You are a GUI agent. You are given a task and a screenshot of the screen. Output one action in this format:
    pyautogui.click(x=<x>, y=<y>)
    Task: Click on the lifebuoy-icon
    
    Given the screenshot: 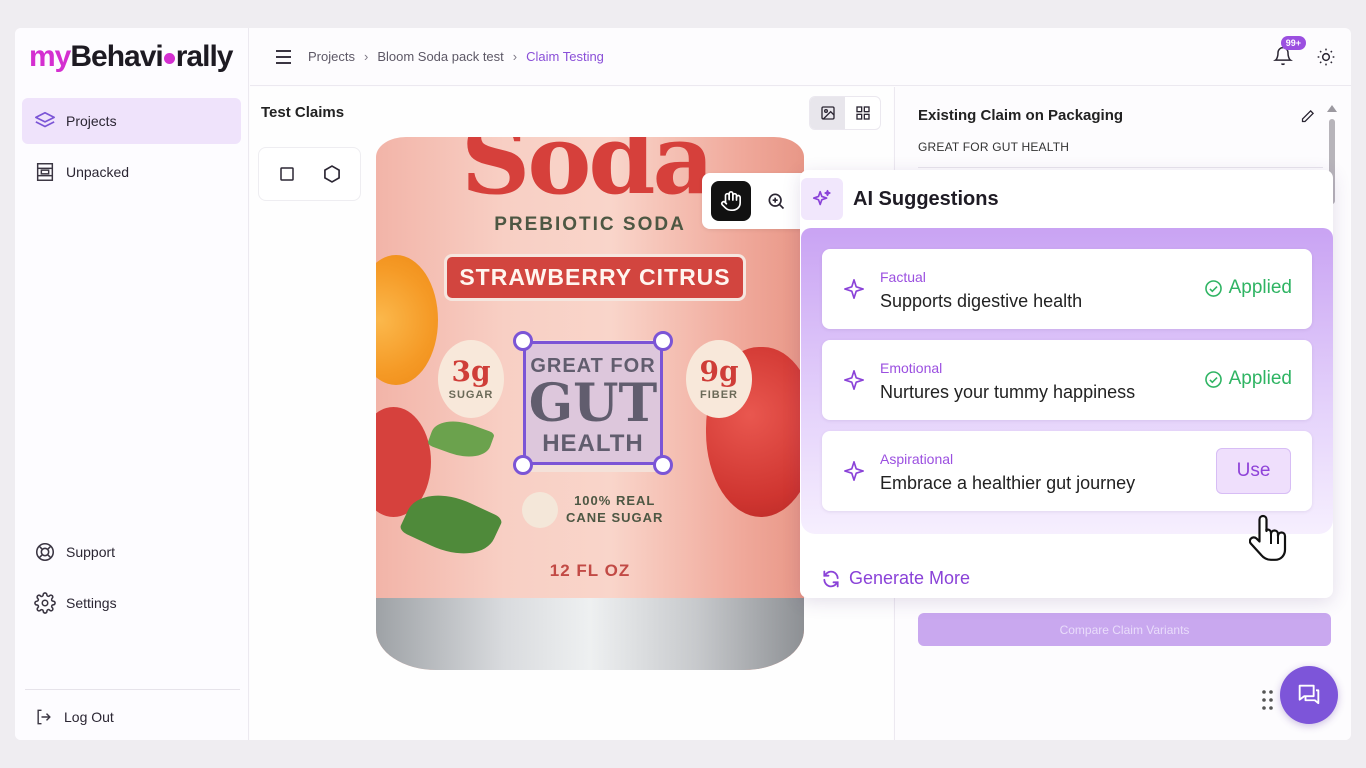 What is the action you would take?
    pyautogui.click(x=45, y=552)
    